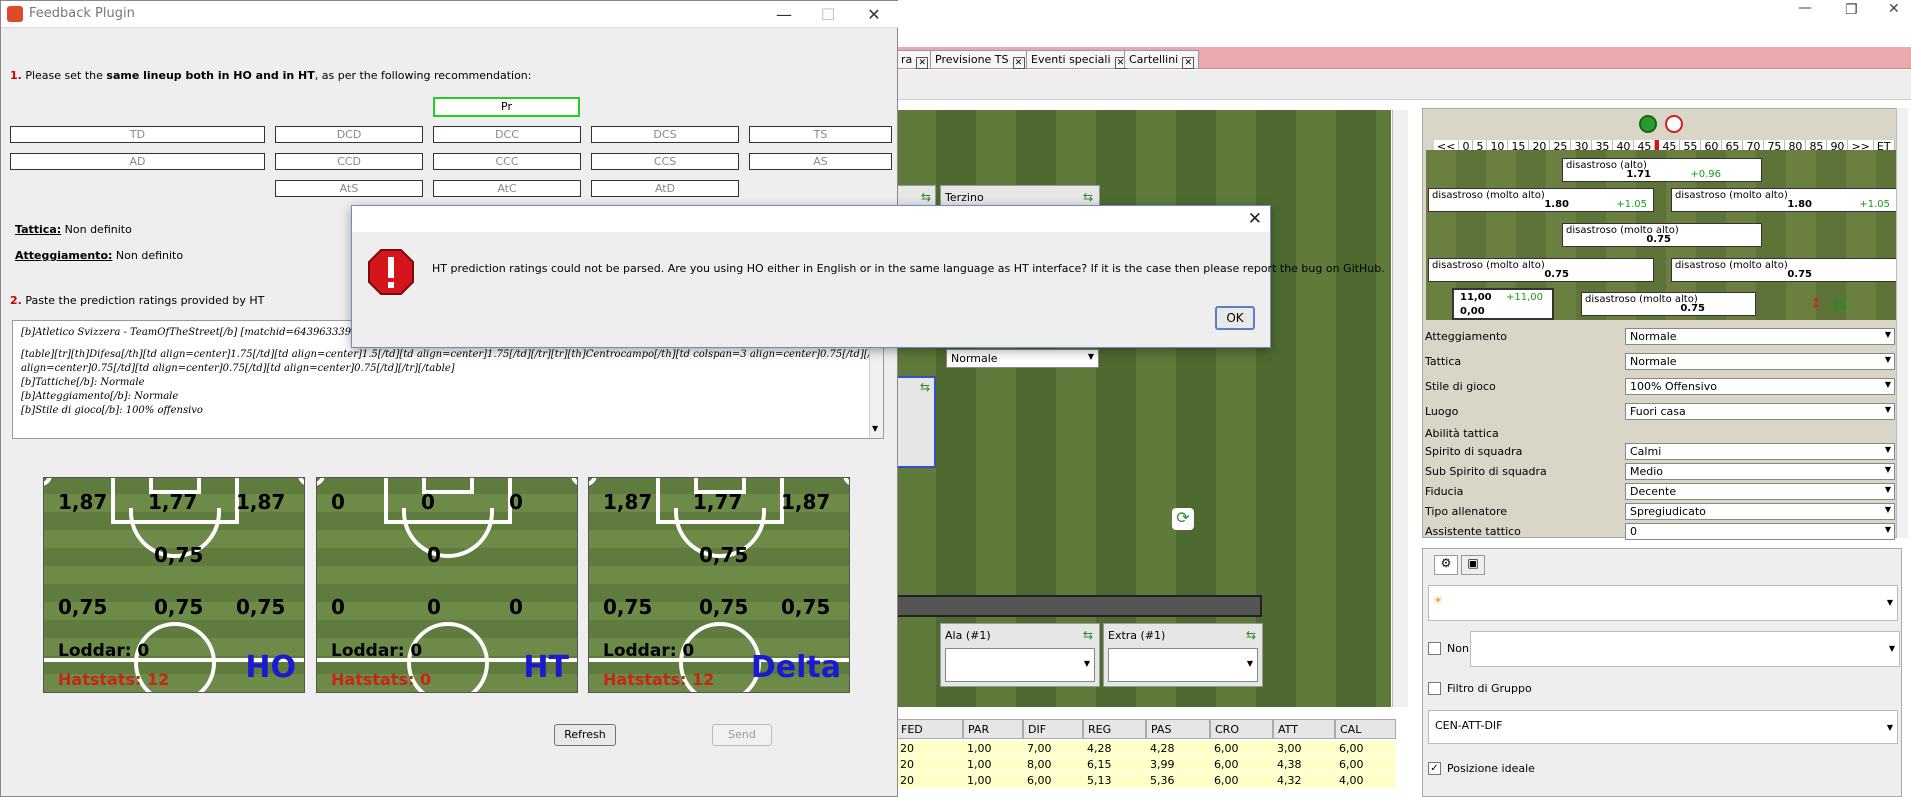  Describe the element at coordinates (1403, 85) in the screenshot. I see `toolbar-strip` at that location.